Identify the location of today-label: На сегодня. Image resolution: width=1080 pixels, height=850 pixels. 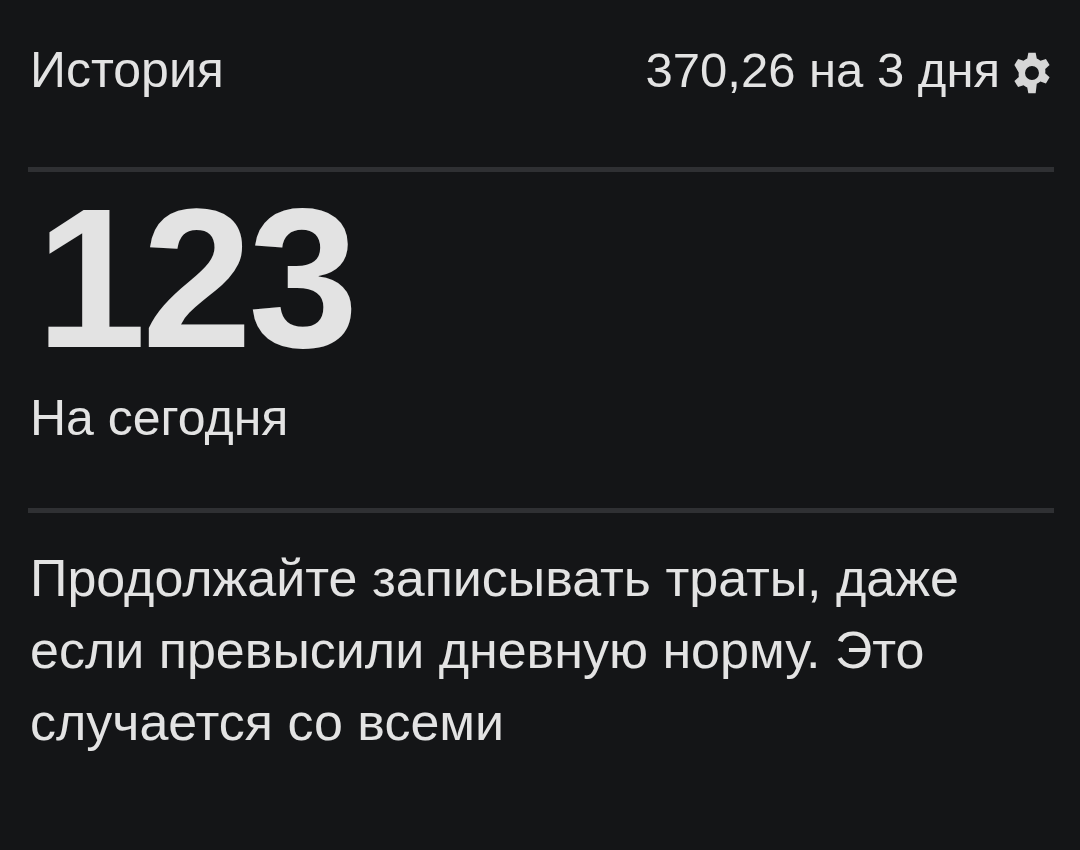
(159, 418).